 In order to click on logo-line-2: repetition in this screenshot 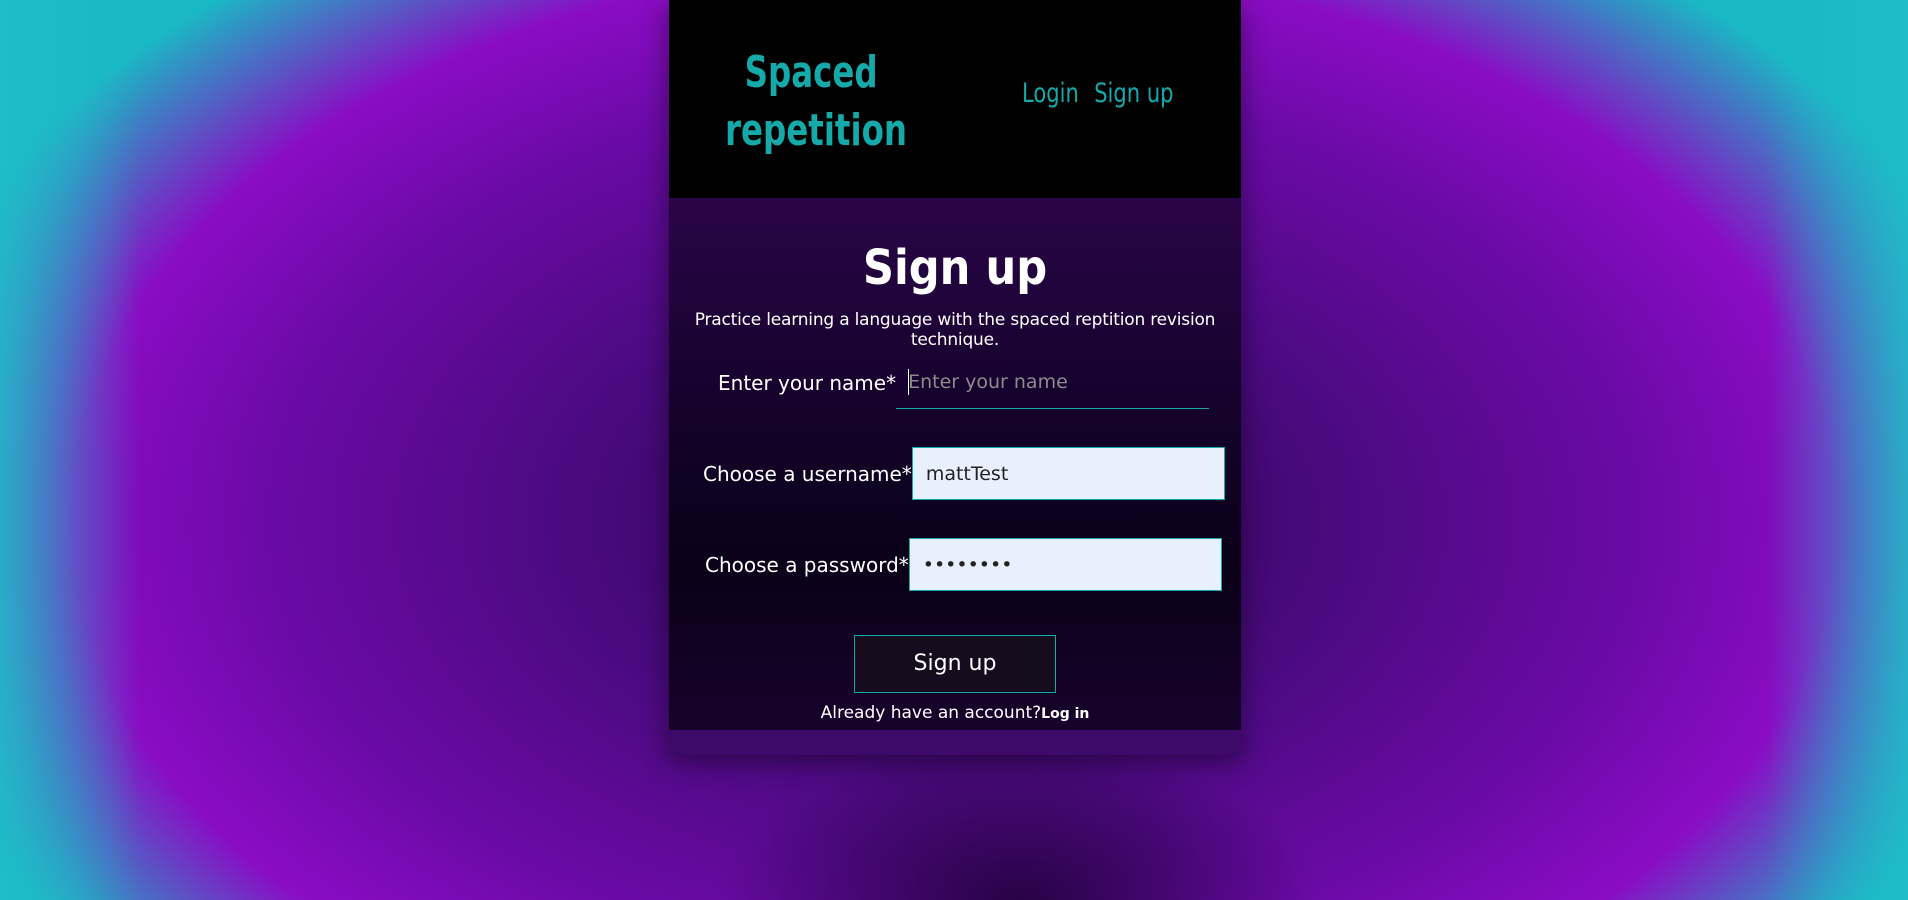, I will do `click(816, 130)`.